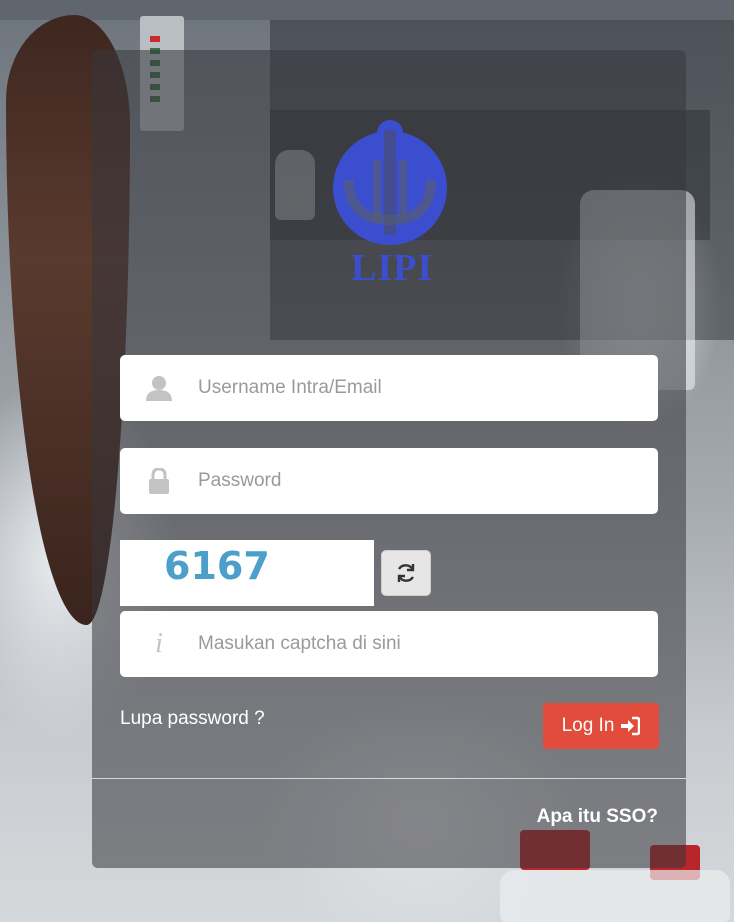  Describe the element at coordinates (389, 778) in the screenshot. I see `panel-divider` at that location.